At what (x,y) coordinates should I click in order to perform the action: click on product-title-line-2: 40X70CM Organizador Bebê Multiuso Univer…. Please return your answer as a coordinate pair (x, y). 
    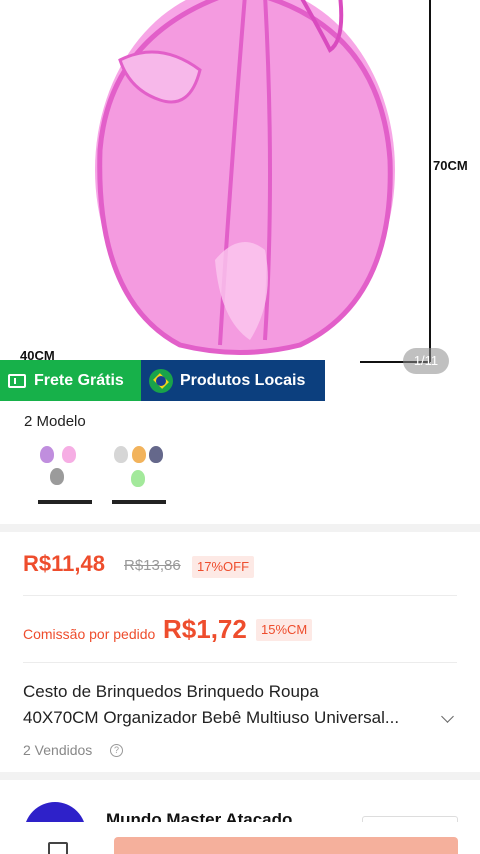
    Looking at the image, I should click on (211, 718).